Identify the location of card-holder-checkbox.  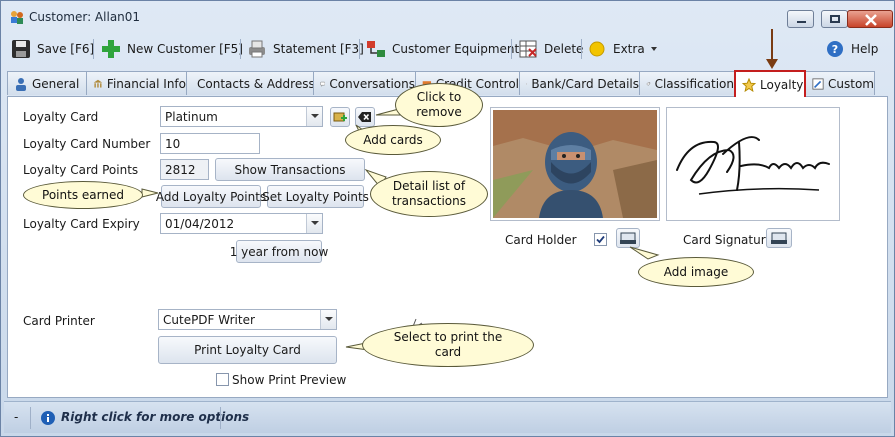
(600, 239).